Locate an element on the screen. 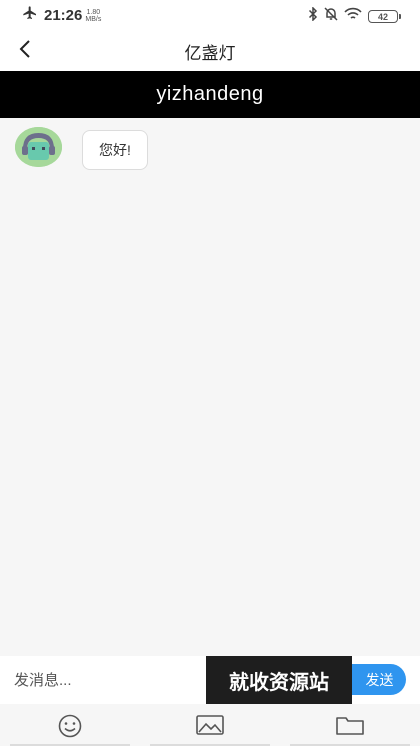 This screenshot has width=420, height=746. chat-toolbar is located at coordinates (210, 725).